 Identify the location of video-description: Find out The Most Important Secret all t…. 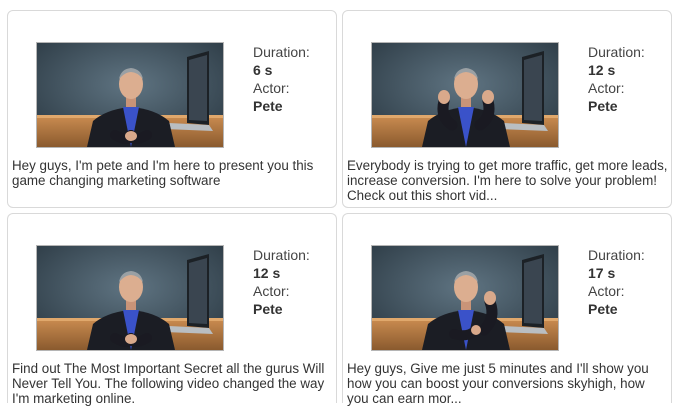
(168, 383).